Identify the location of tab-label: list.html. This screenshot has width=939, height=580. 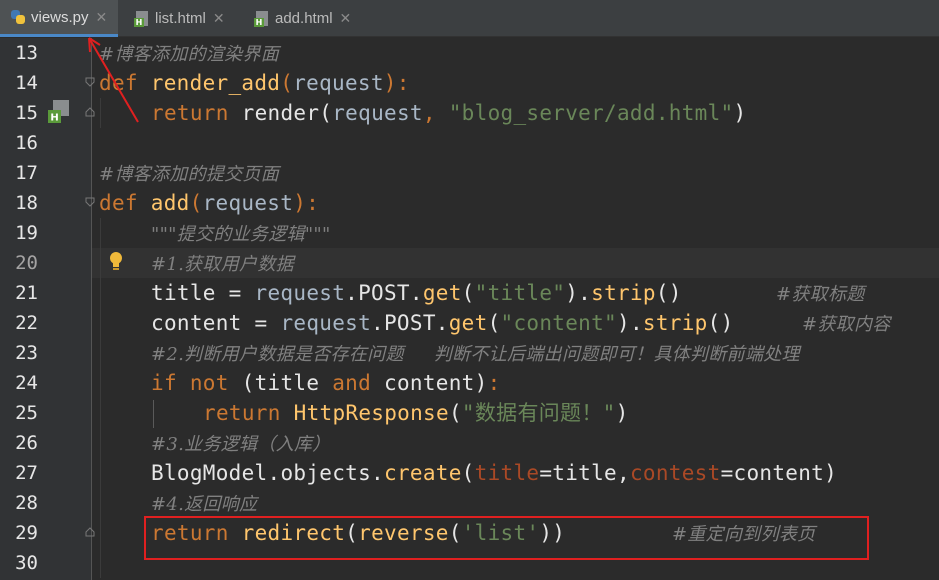
(180, 18).